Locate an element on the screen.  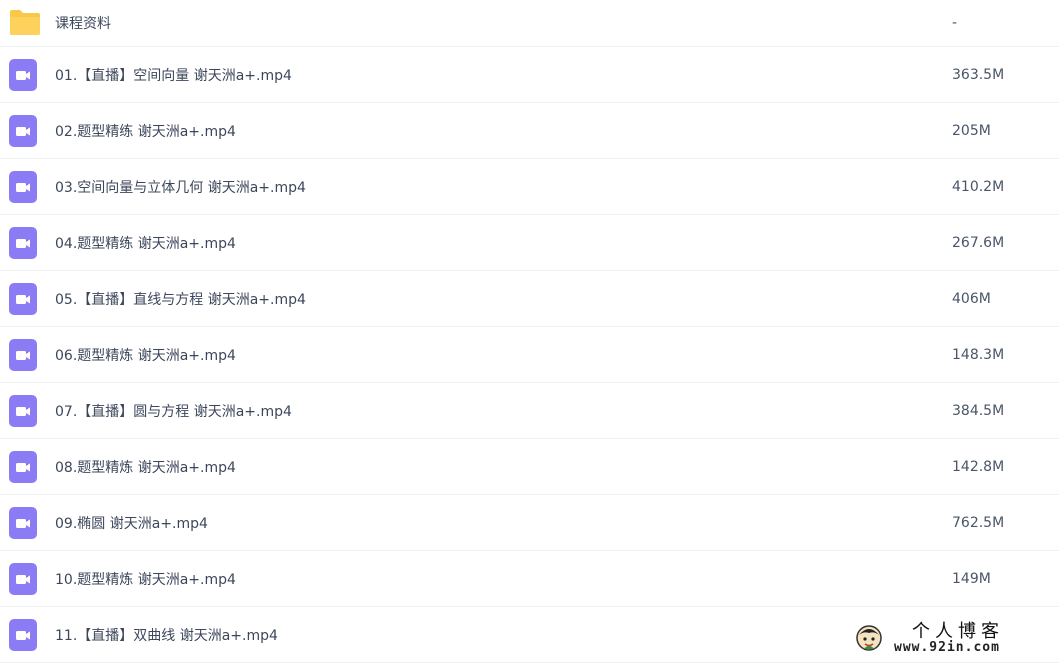
file-name: 09.椭圆 谢天洲a+.mp4 is located at coordinates (131, 523).